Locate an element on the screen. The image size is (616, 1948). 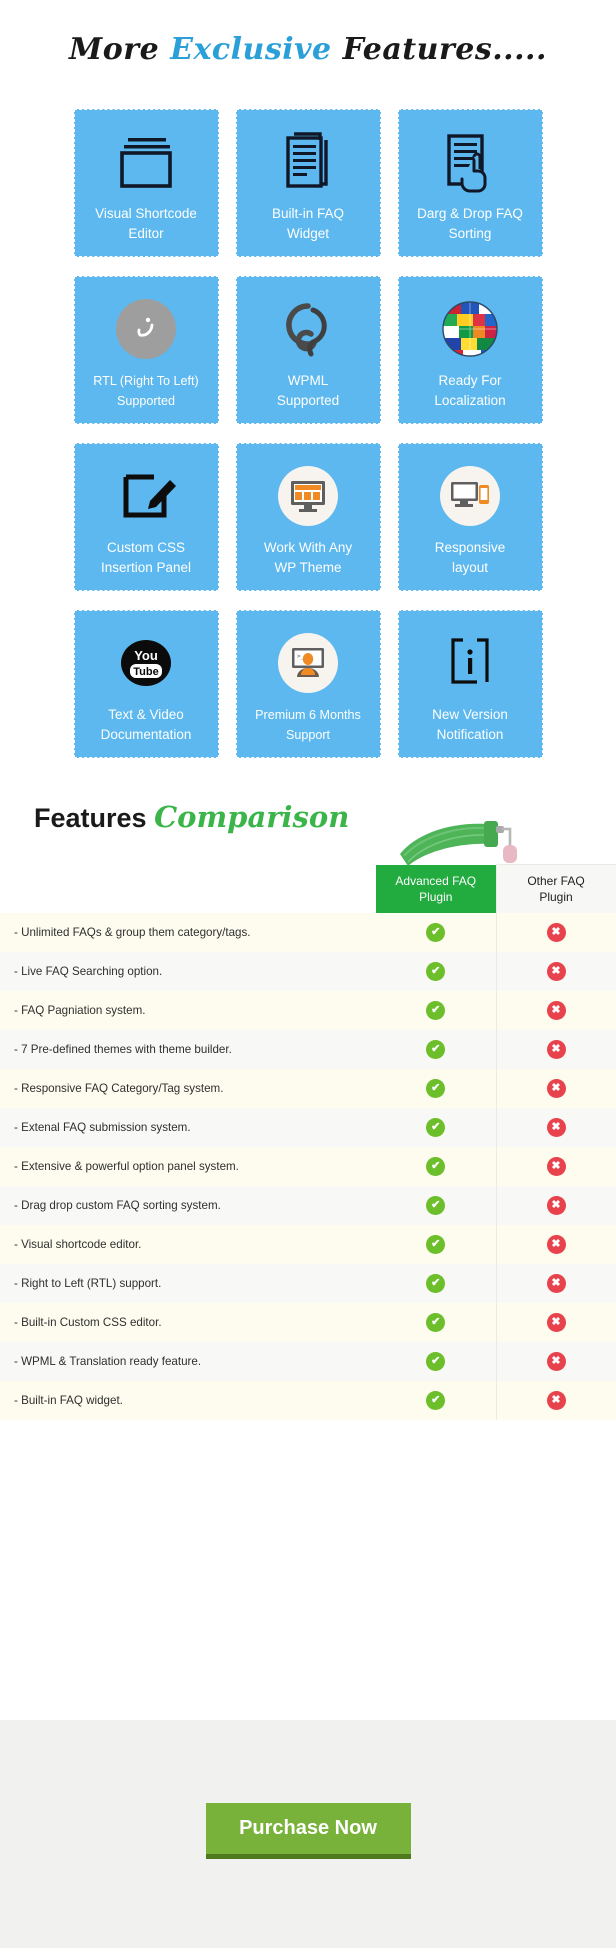
table-row: - Live FAQ Searching option. ✔ ✖ is located at coordinates (308, 971).